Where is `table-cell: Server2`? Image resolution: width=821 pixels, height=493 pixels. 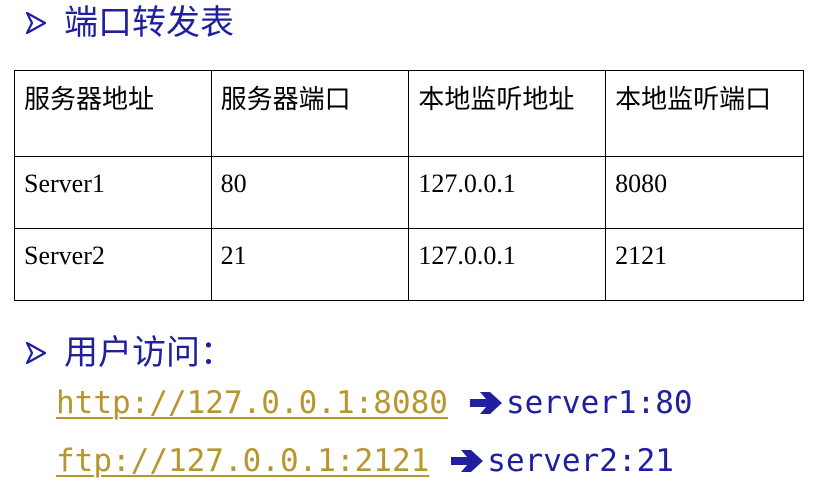
table-cell: Server2 is located at coordinates (113, 264).